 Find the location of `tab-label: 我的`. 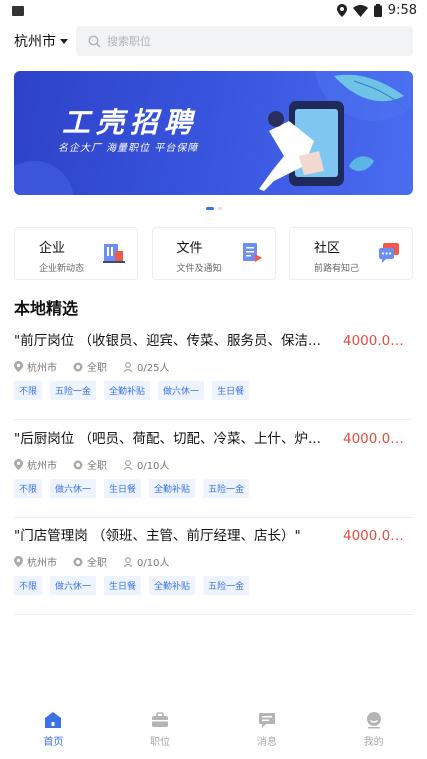

tab-label: 我的 is located at coordinates (373, 742).